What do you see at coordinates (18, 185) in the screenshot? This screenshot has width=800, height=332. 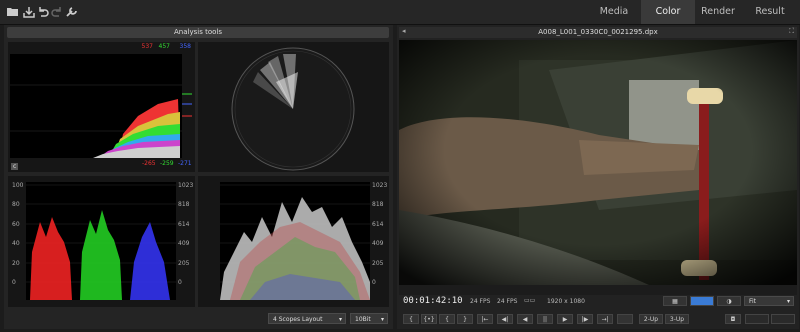 I see `parade-left-100: 100` at bounding box center [18, 185].